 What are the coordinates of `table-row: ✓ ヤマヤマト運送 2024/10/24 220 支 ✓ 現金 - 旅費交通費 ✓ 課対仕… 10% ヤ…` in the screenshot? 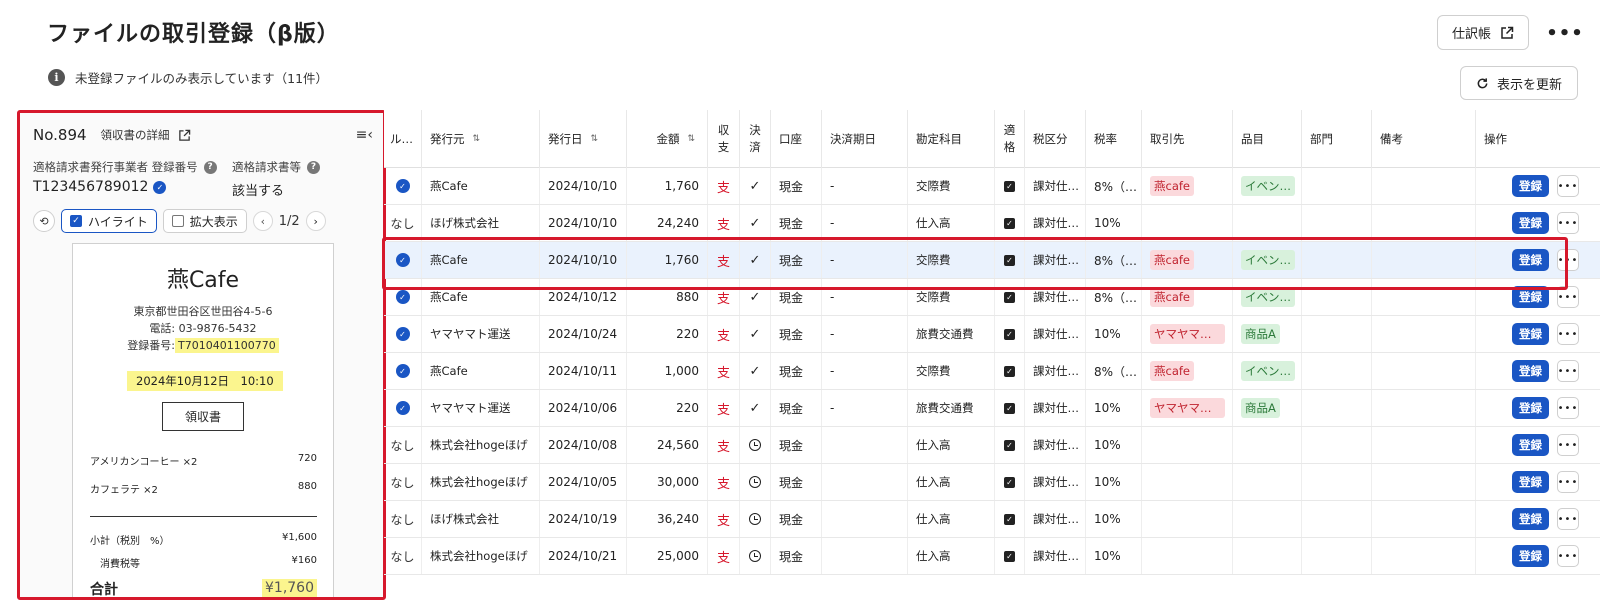 It's located at (992, 334).